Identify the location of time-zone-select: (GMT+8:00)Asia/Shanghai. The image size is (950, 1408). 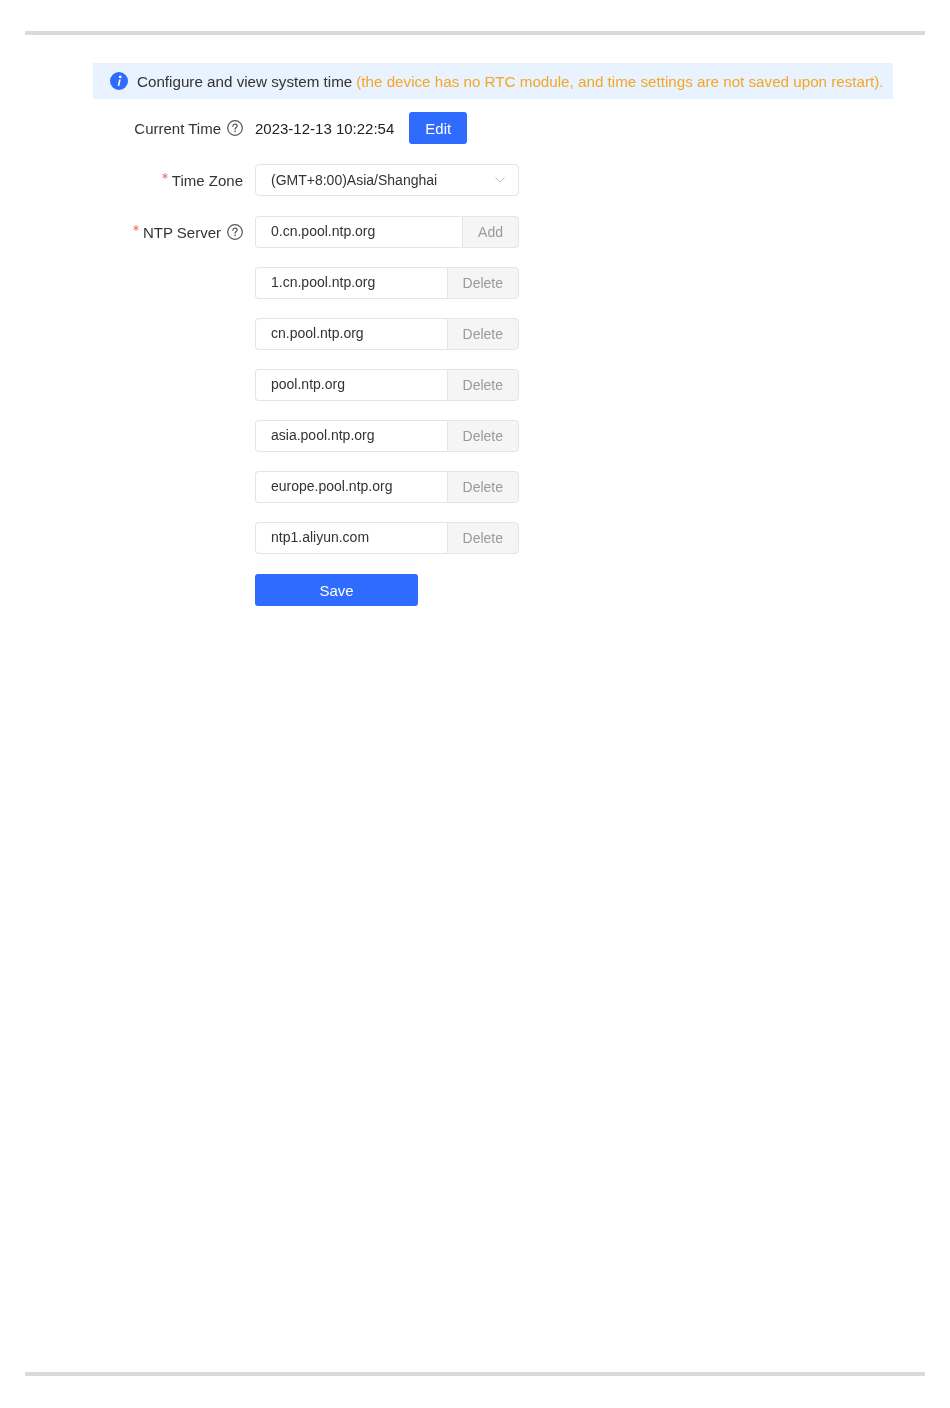
(387, 180).